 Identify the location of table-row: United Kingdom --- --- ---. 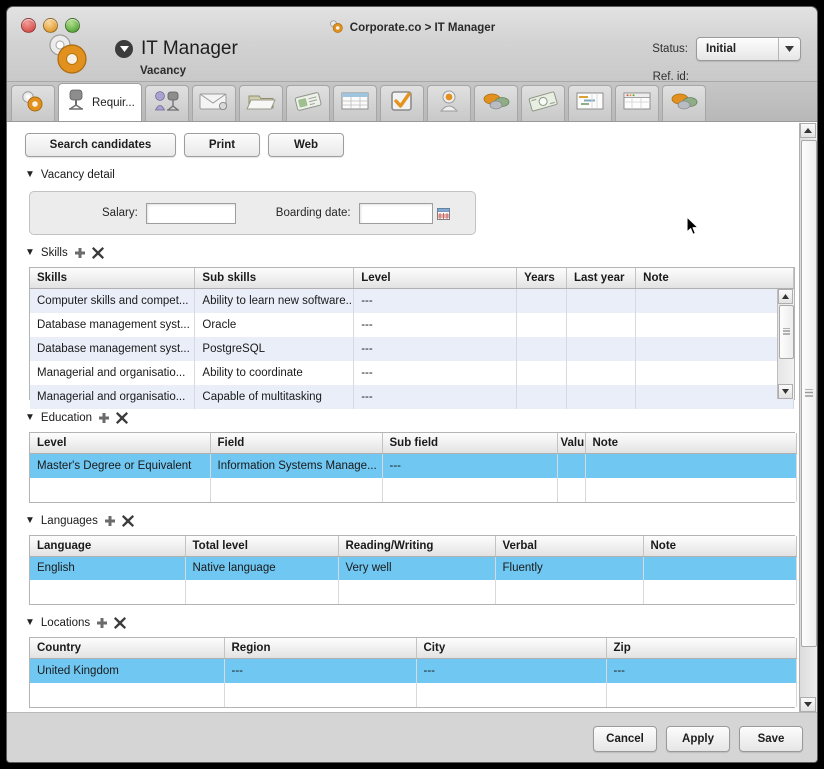
(413, 670).